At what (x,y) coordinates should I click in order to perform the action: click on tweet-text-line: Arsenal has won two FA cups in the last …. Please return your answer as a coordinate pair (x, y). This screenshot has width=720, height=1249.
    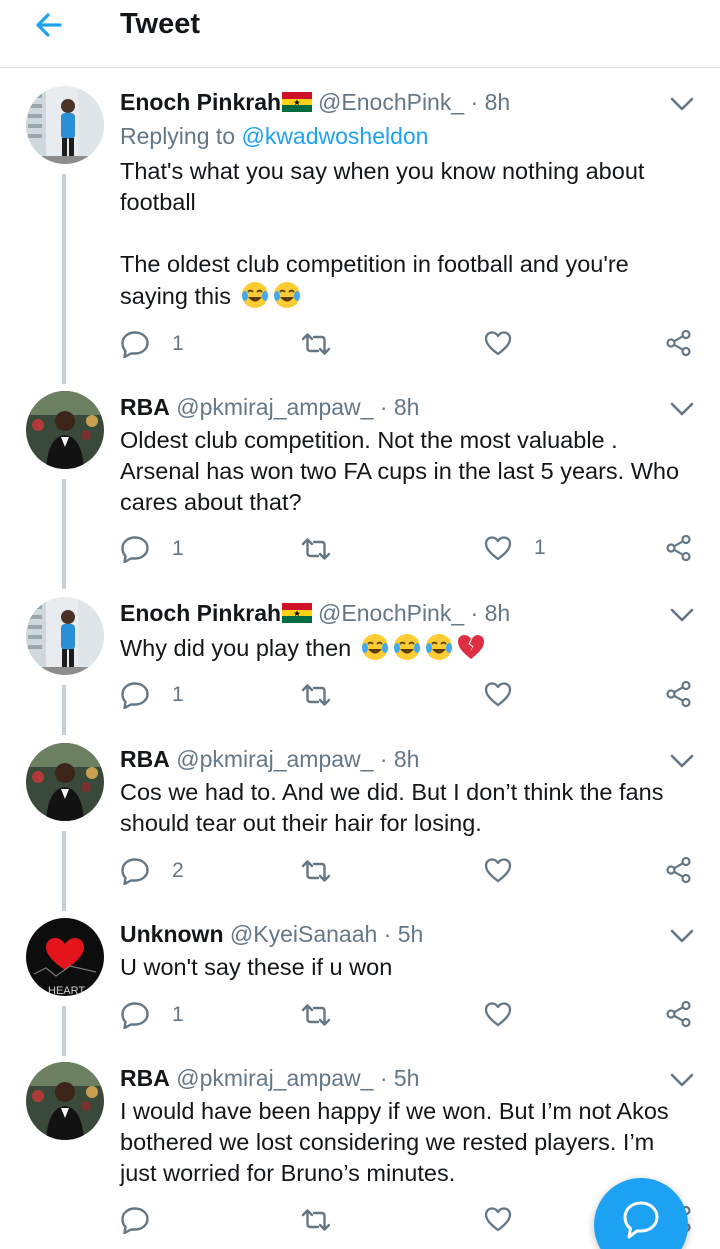
    Looking at the image, I should click on (400, 471).